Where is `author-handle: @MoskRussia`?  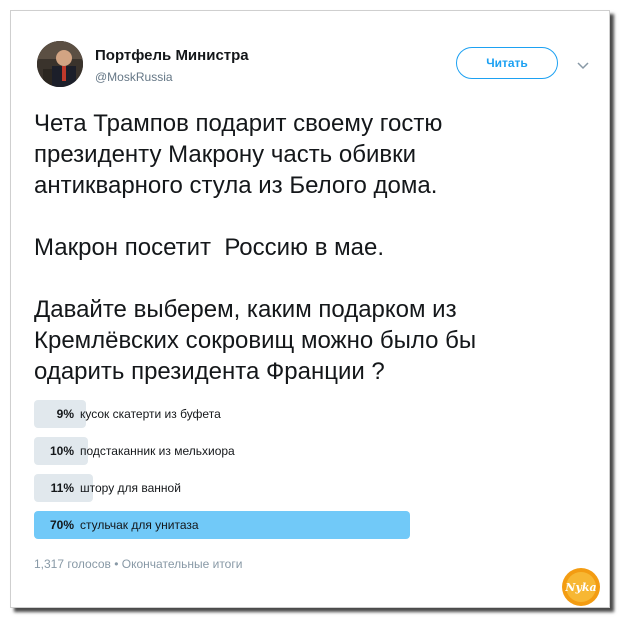 author-handle: @MoskRussia is located at coordinates (134, 77).